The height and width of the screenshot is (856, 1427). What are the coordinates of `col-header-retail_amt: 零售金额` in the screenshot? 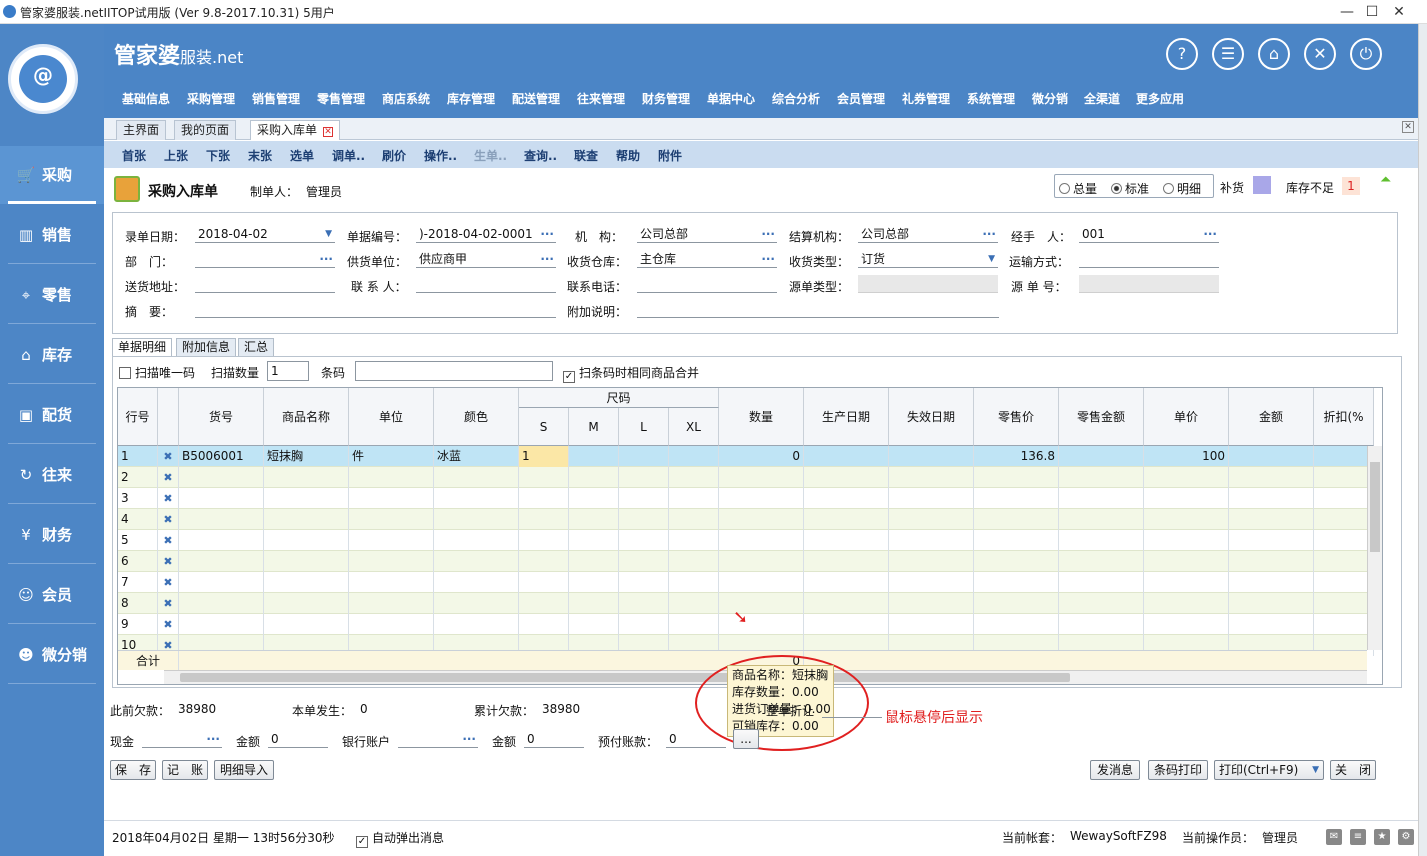 It's located at (1101, 417).